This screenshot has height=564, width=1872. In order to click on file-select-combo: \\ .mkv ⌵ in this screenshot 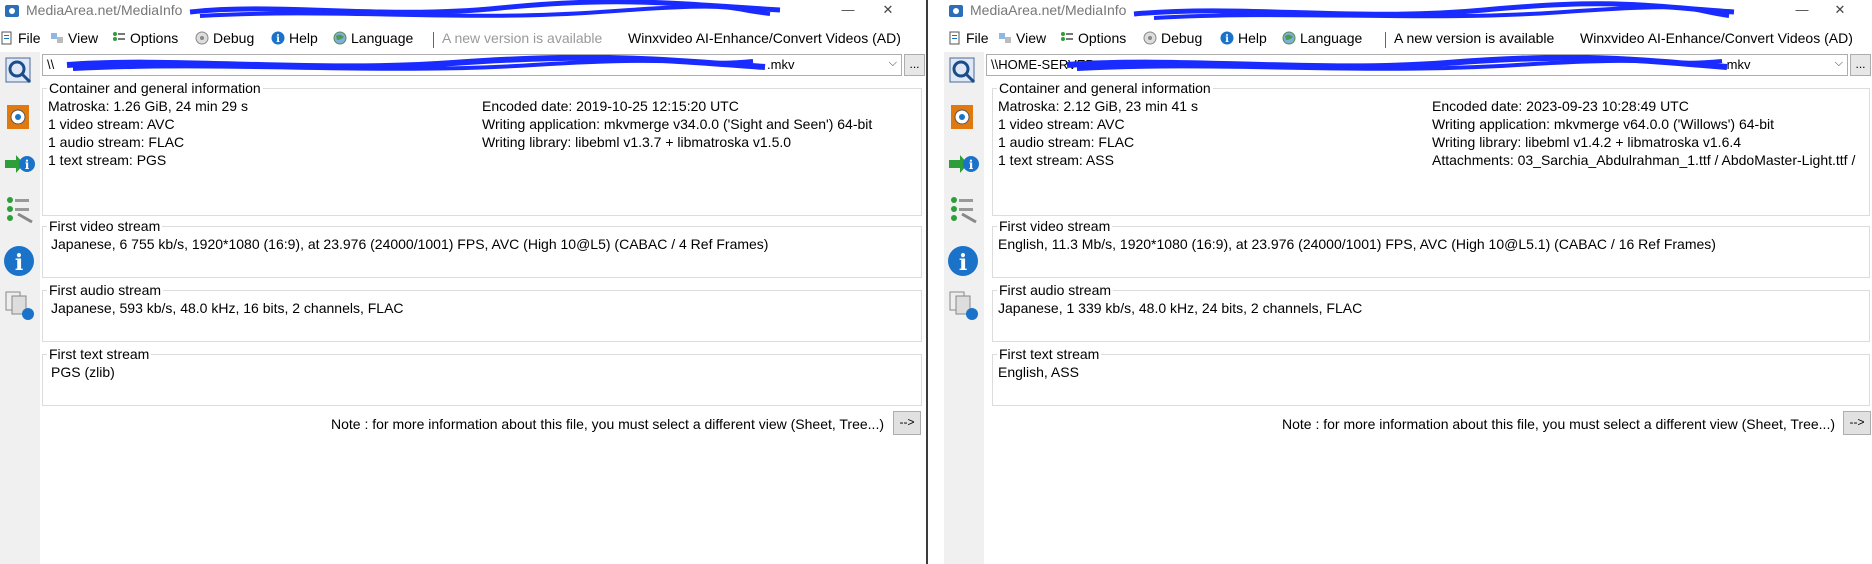, I will do `click(472, 65)`.